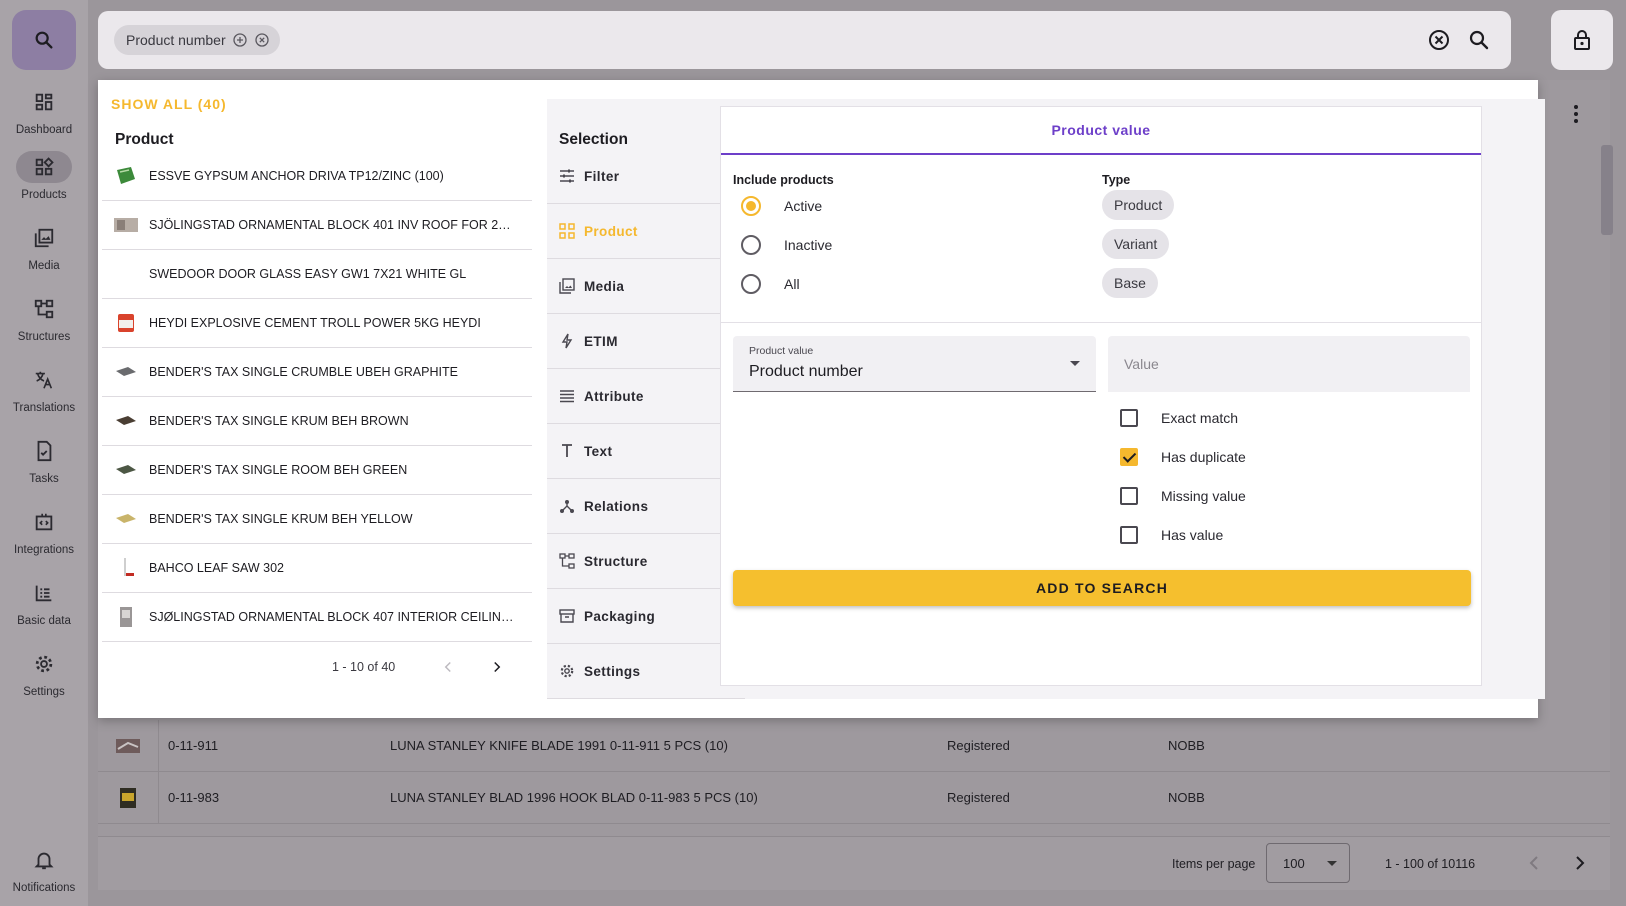 The height and width of the screenshot is (906, 1626). Describe the element at coordinates (1102, 588) in the screenshot. I see `add-to-search-button: ADD TO SEARCH` at that location.